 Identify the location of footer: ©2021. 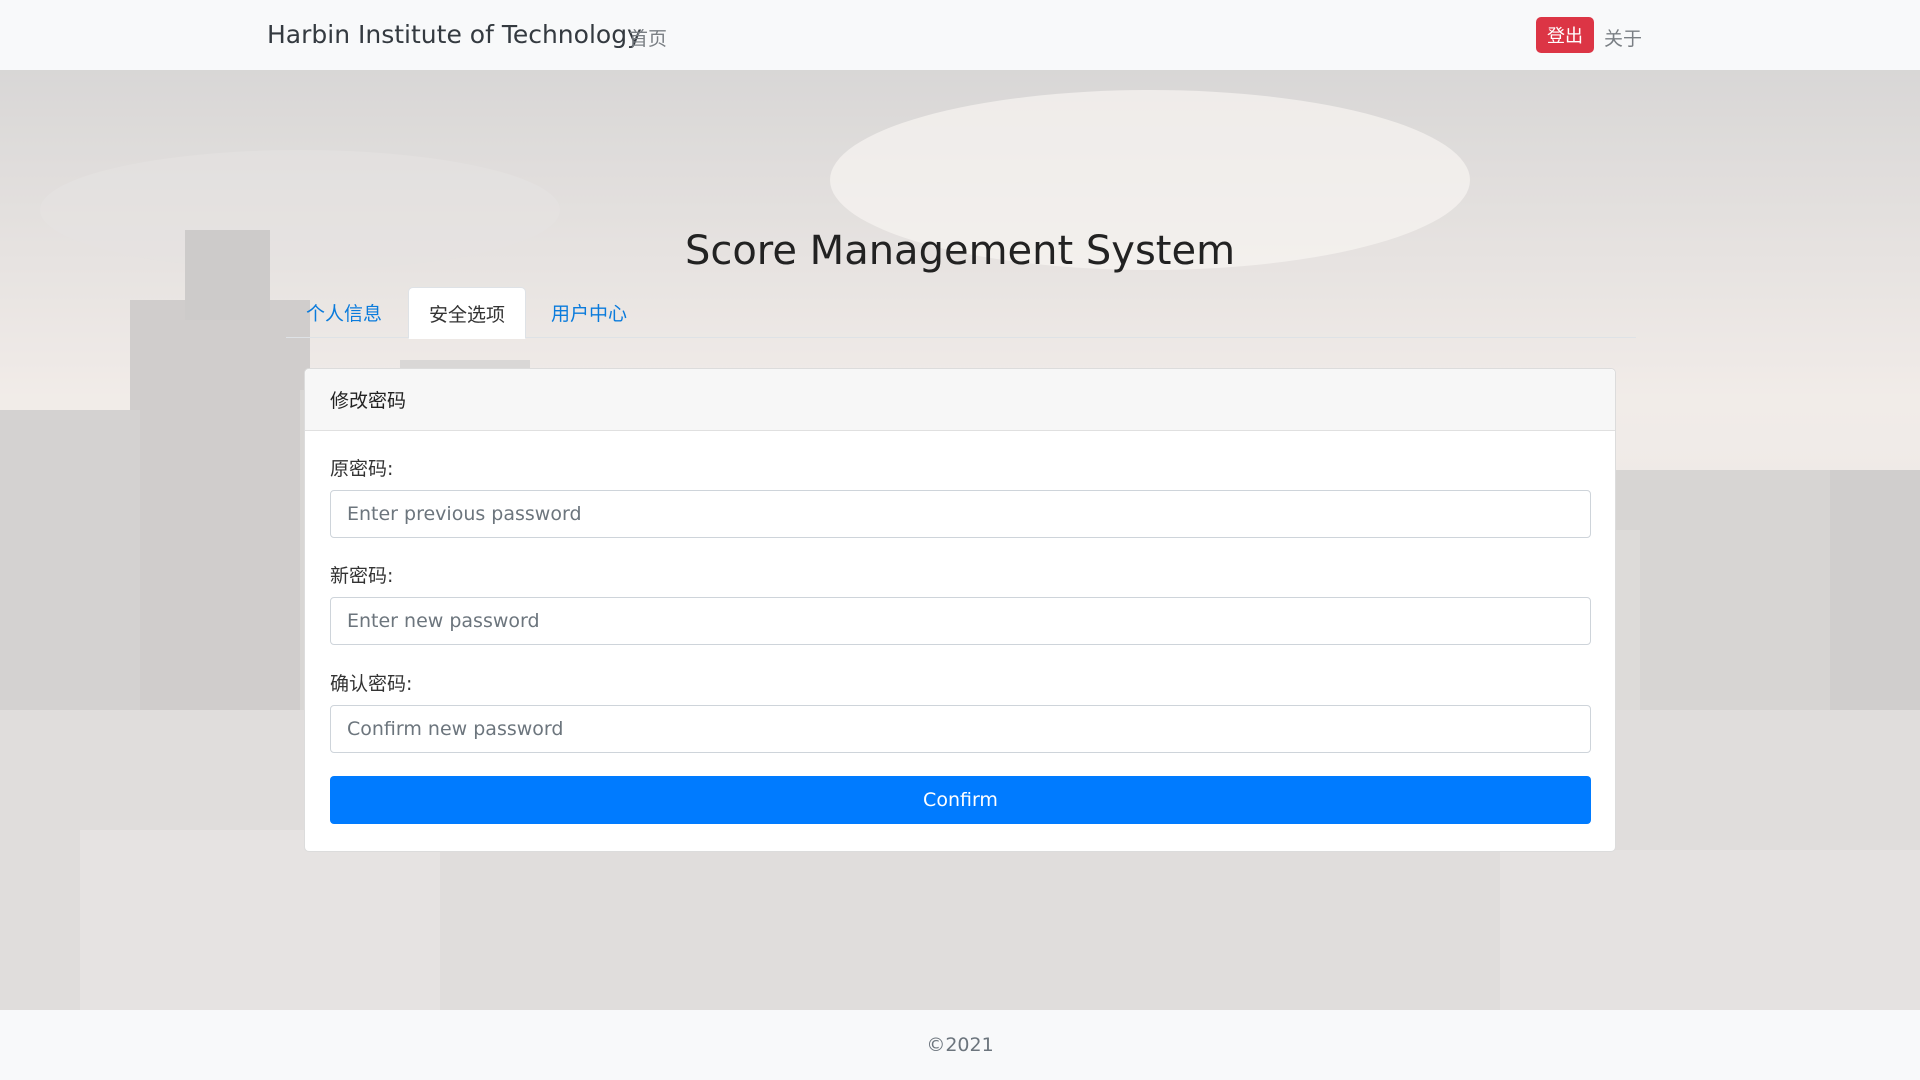
(960, 1045).